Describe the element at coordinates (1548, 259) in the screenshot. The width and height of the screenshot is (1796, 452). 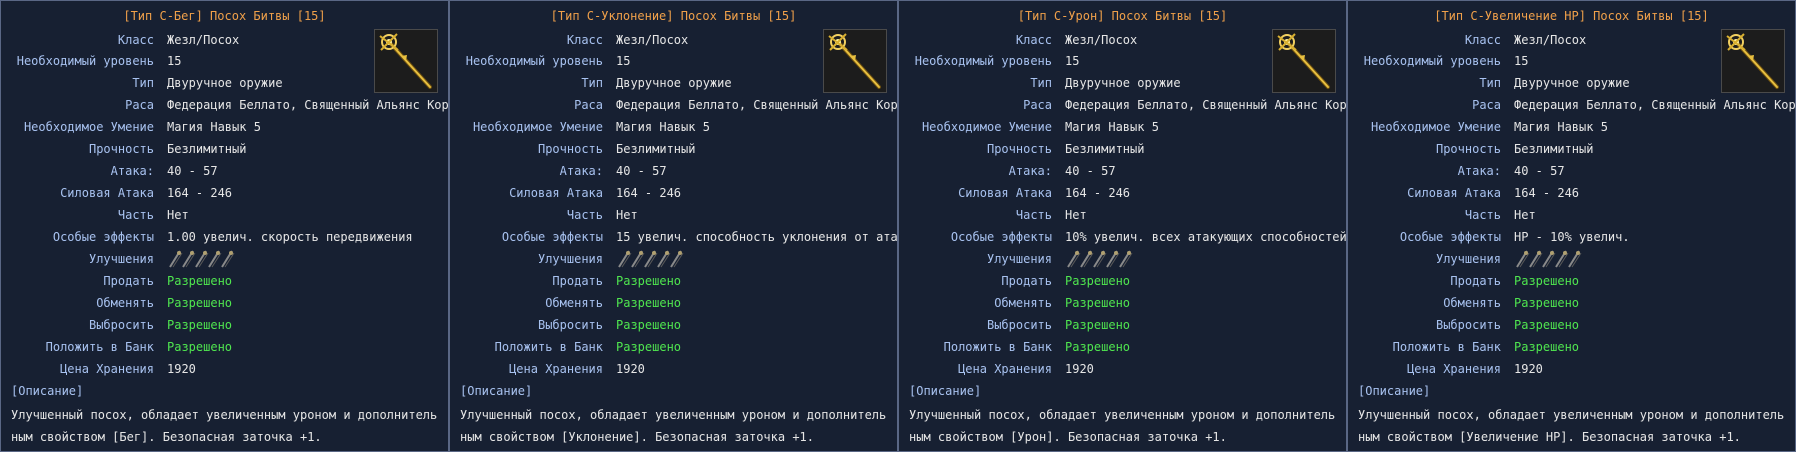
I see `upgrade-slots` at that location.